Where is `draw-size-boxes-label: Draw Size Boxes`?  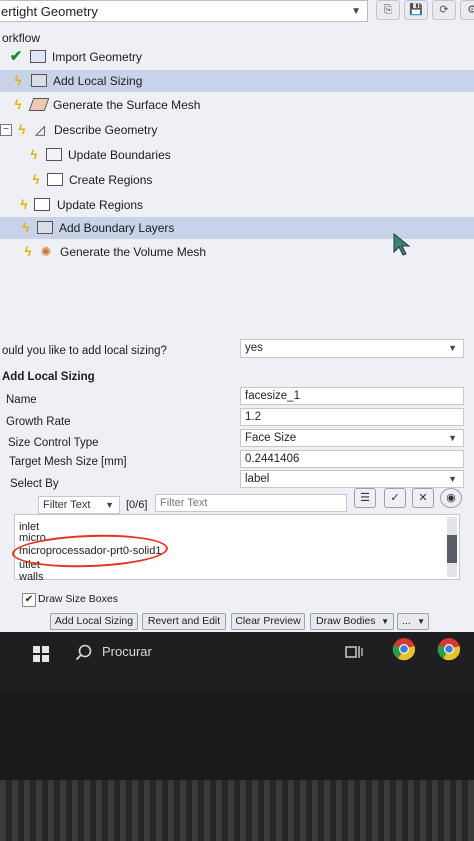 draw-size-boxes-label: Draw Size Boxes is located at coordinates (78, 599).